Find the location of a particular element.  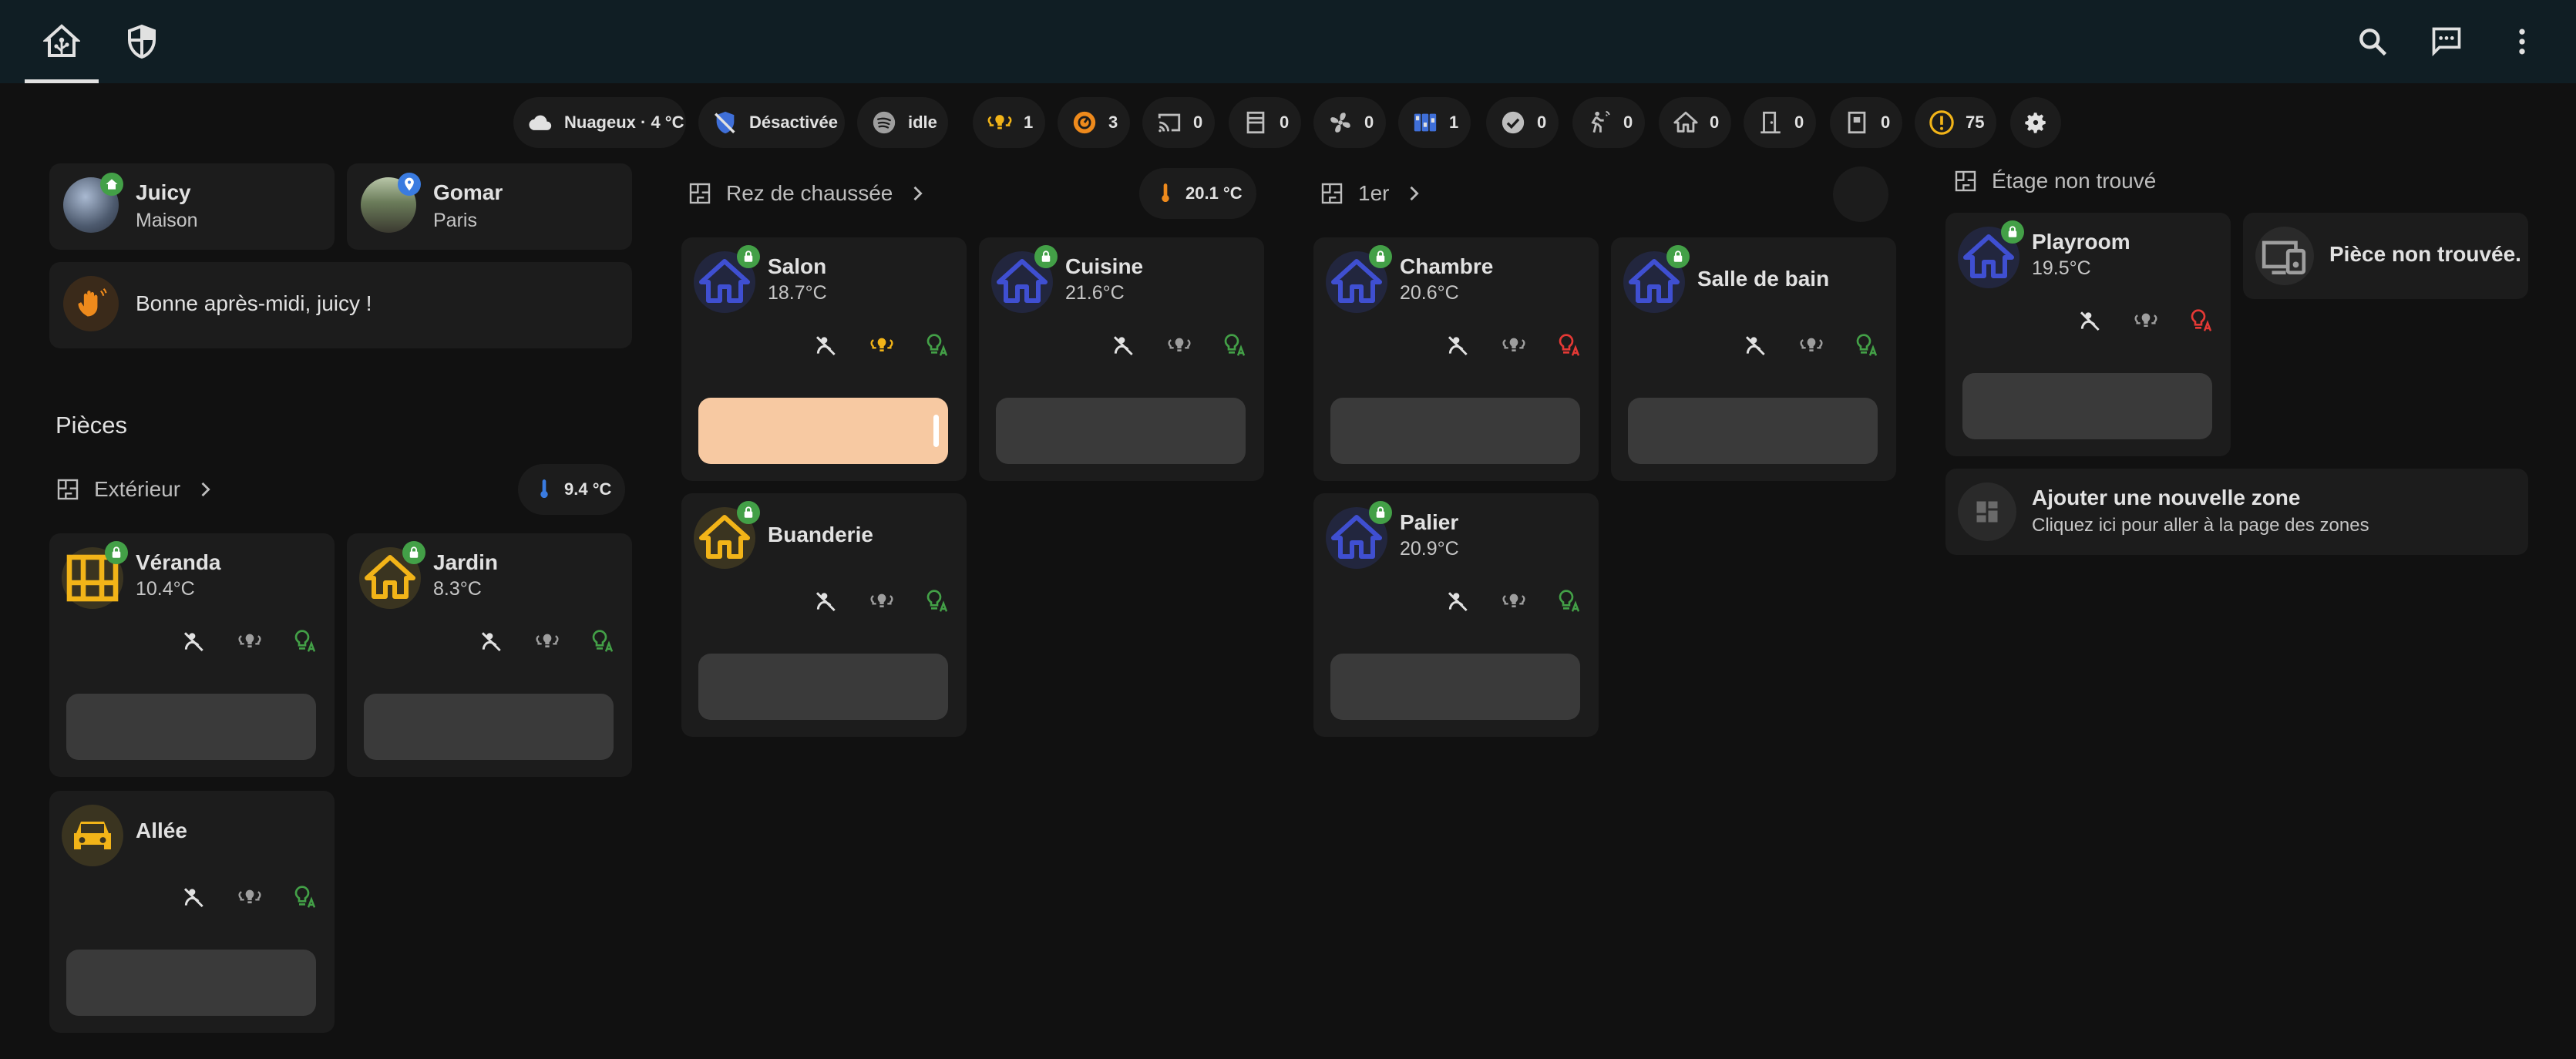

room-card-playroom: Playroom 19.5°C is located at coordinates (2088, 334).